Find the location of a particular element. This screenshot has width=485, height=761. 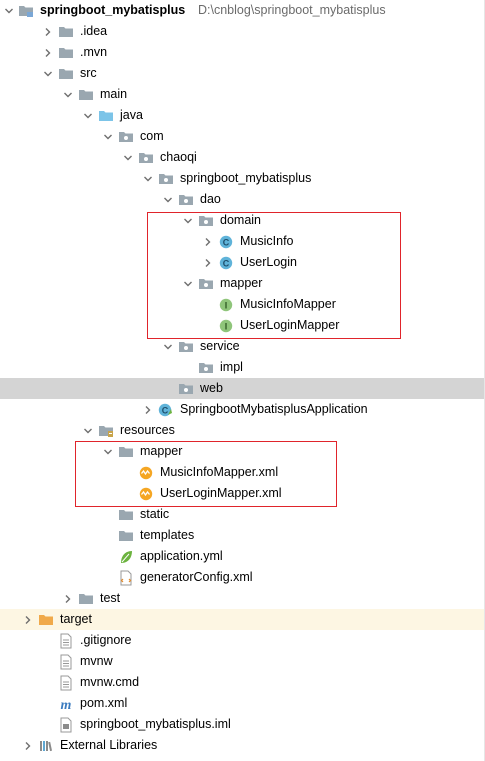

tree-node-web: web is located at coordinates (242, 388).